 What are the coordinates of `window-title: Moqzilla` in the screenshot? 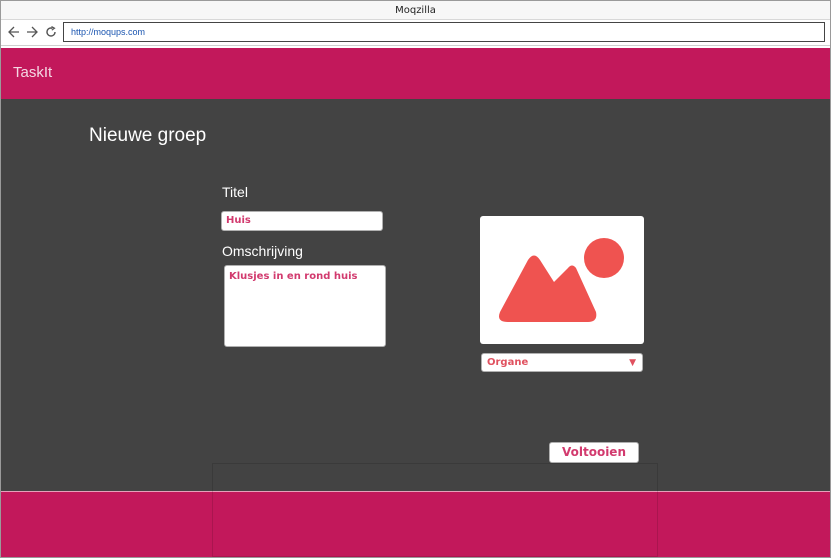 It's located at (415, 10).